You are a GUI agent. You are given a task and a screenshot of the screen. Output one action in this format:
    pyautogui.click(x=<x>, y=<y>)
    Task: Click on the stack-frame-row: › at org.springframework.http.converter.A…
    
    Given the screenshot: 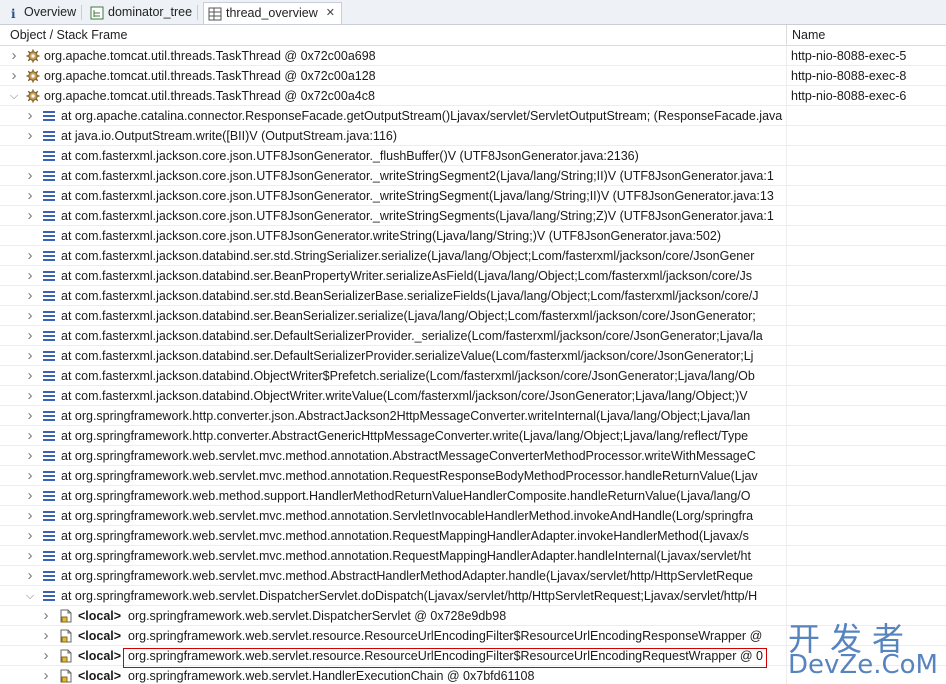 What is the action you would take?
    pyautogui.click(x=473, y=436)
    